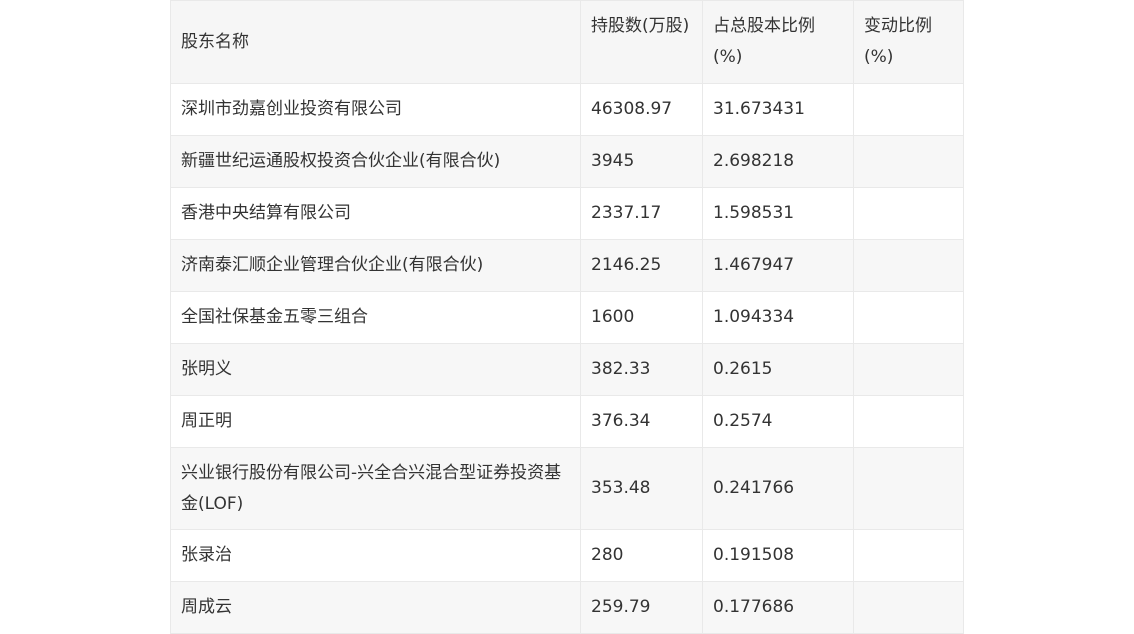 This screenshot has width=1134, height=634. I want to click on table-row: 香港中央结算有限公司 2337.17 1.598531, so click(567, 213).